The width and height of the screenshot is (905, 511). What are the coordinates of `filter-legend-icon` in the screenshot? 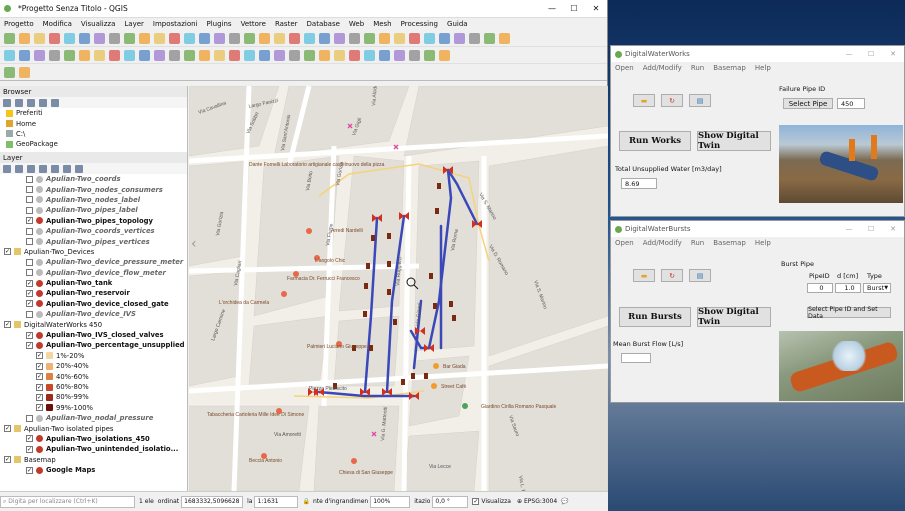 It's located at (43, 168).